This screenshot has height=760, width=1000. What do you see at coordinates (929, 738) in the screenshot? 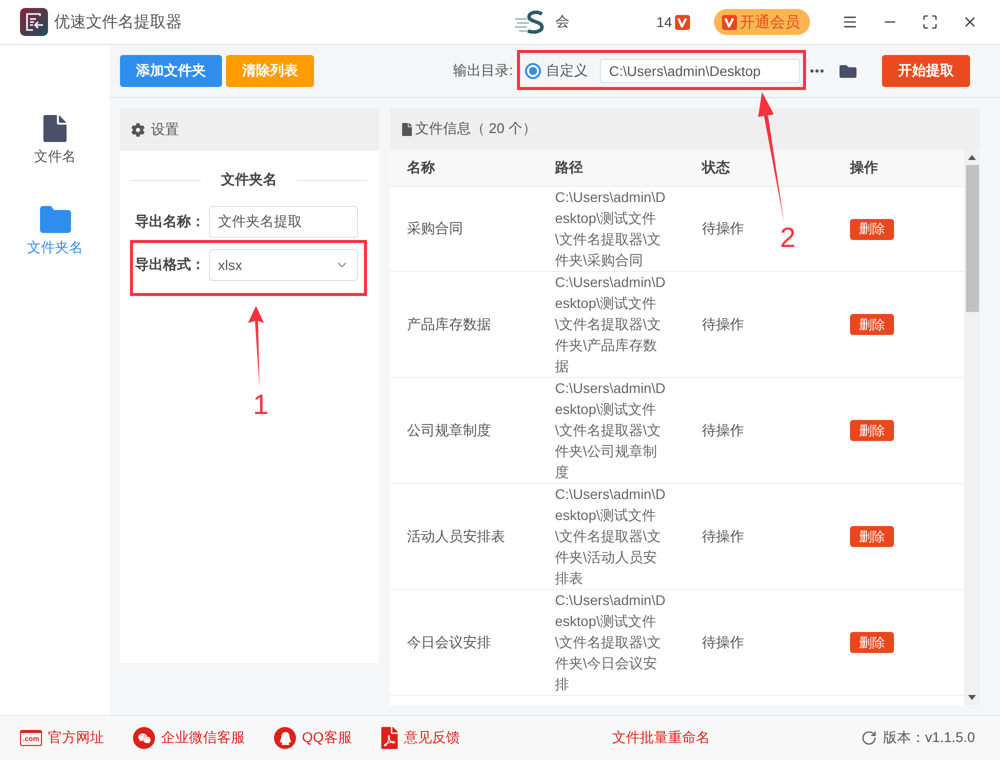
I see `version-text: 版本：v1.1.5.0` at bounding box center [929, 738].